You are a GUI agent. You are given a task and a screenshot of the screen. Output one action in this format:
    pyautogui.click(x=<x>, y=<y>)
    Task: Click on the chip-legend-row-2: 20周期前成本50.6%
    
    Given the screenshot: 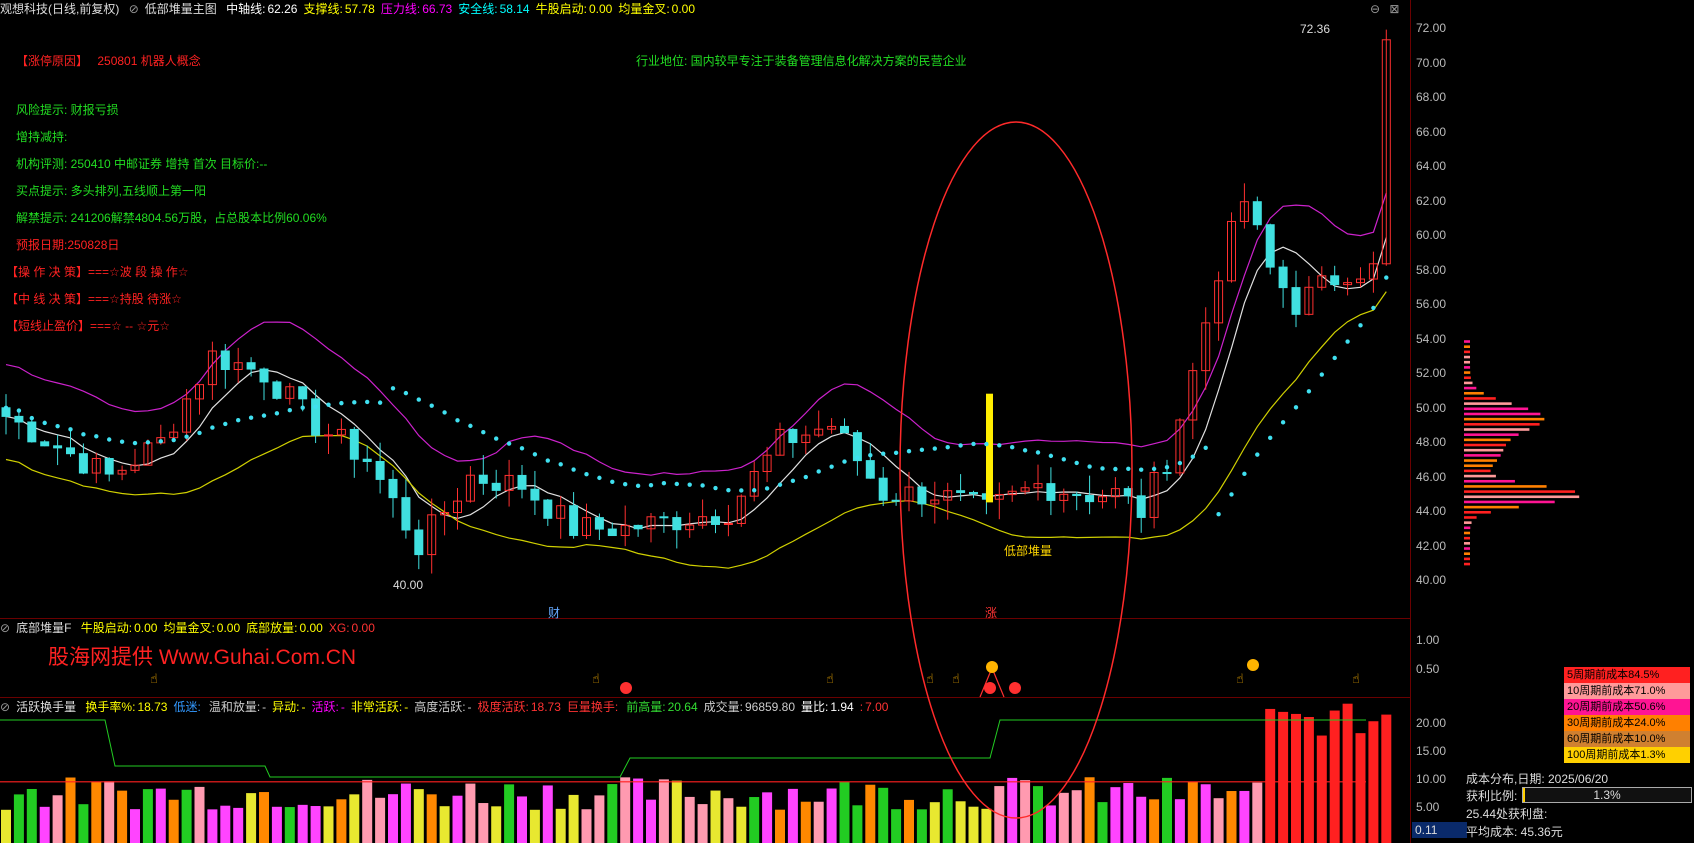 What is the action you would take?
    pyautogui.click(x=1627, y=707)
    